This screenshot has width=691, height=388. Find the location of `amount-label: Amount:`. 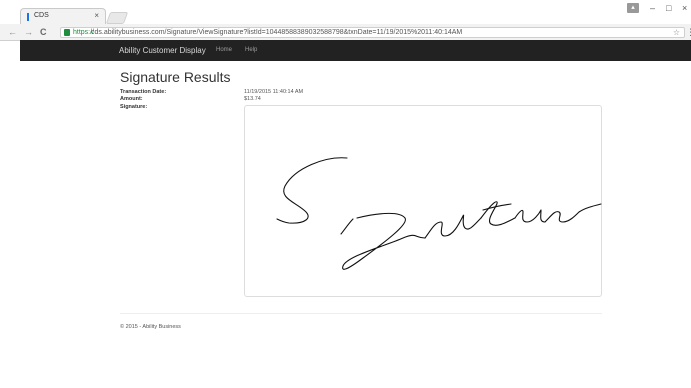

amount-label: Amount: is located at coordinates (131, 99).